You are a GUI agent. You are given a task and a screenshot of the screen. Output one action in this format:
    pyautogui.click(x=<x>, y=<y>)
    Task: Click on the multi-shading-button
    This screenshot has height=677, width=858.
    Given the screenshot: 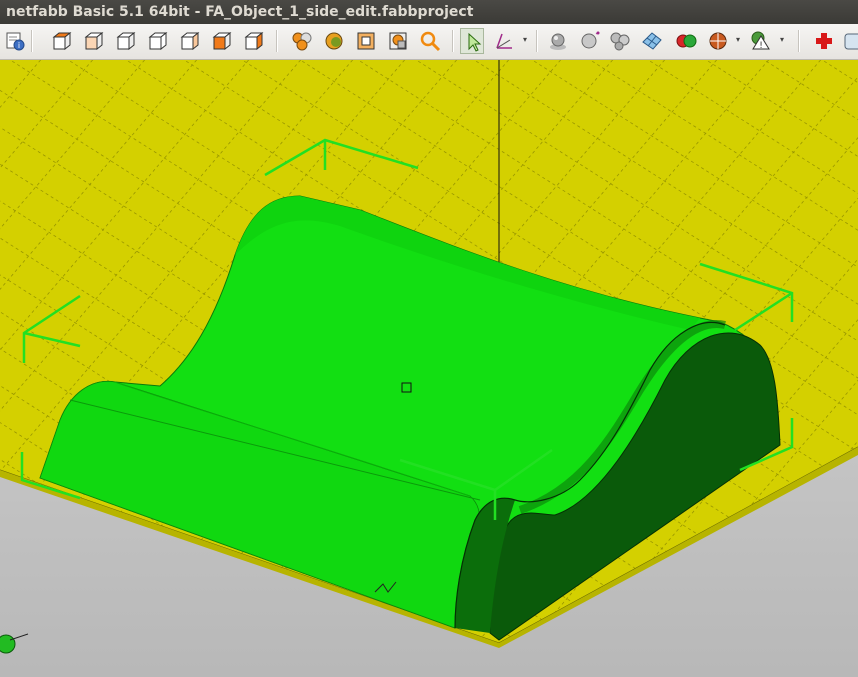 What is the action you would take?
    pyautogui.click(x=620, y=41)
    